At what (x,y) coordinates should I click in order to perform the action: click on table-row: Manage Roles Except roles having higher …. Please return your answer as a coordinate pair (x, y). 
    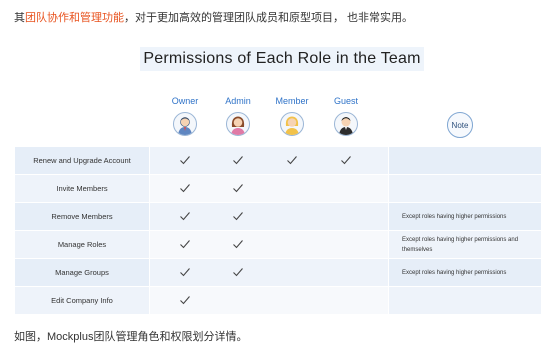
    Looking at the image, I should click on (278, 245).